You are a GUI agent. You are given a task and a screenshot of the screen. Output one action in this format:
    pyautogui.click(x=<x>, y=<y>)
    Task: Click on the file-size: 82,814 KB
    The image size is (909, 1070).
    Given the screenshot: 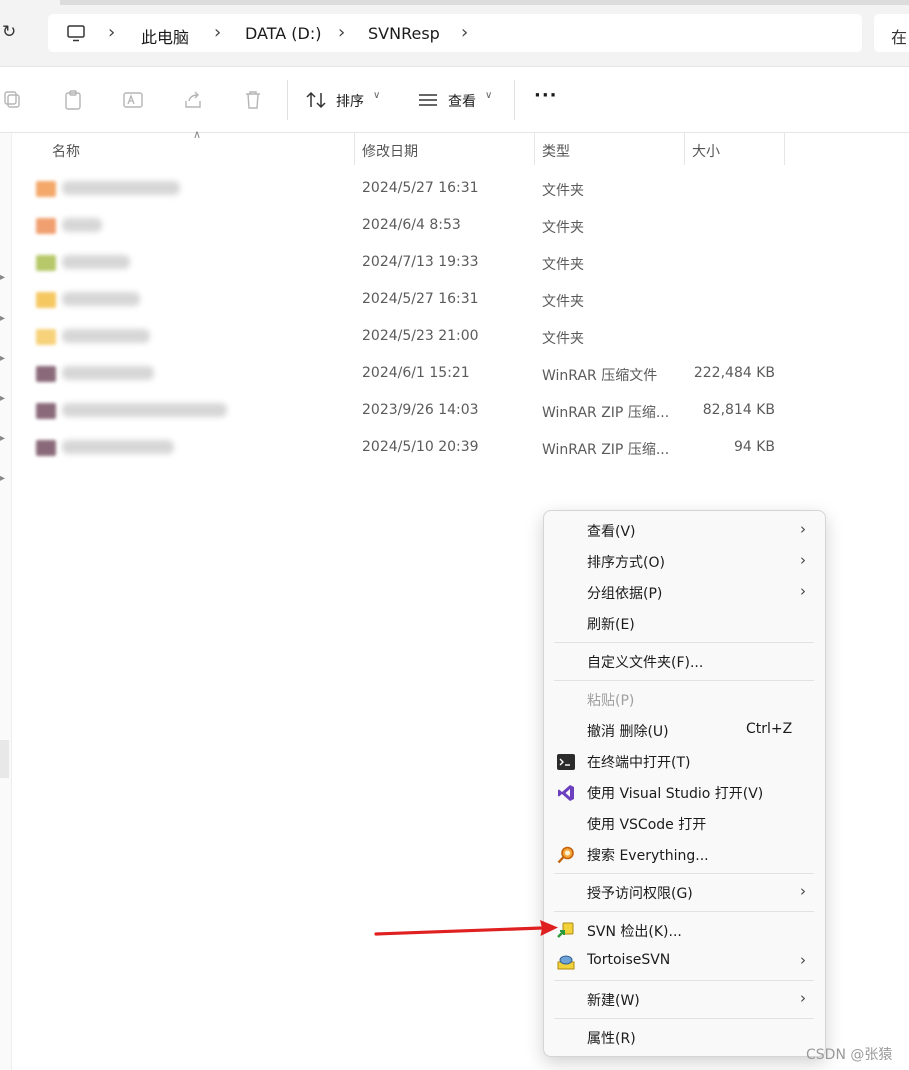 What is the action you would take?
    pyautogui.click(x=738, y=410)
    